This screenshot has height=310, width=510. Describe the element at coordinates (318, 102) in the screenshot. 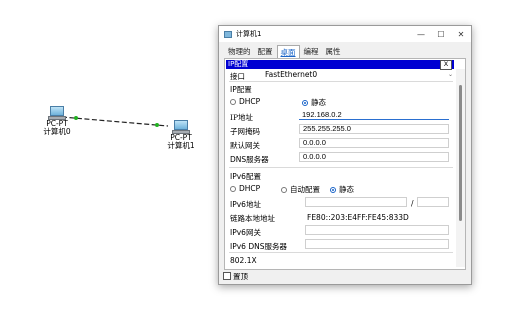

I see `static-label: 静态` at that location.